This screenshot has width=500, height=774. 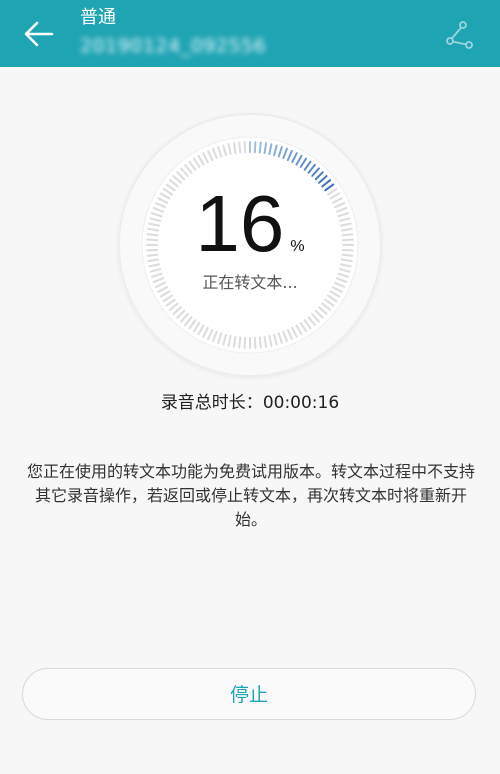 I want to click on stop-button: 停止, so click(x=249, y=694).